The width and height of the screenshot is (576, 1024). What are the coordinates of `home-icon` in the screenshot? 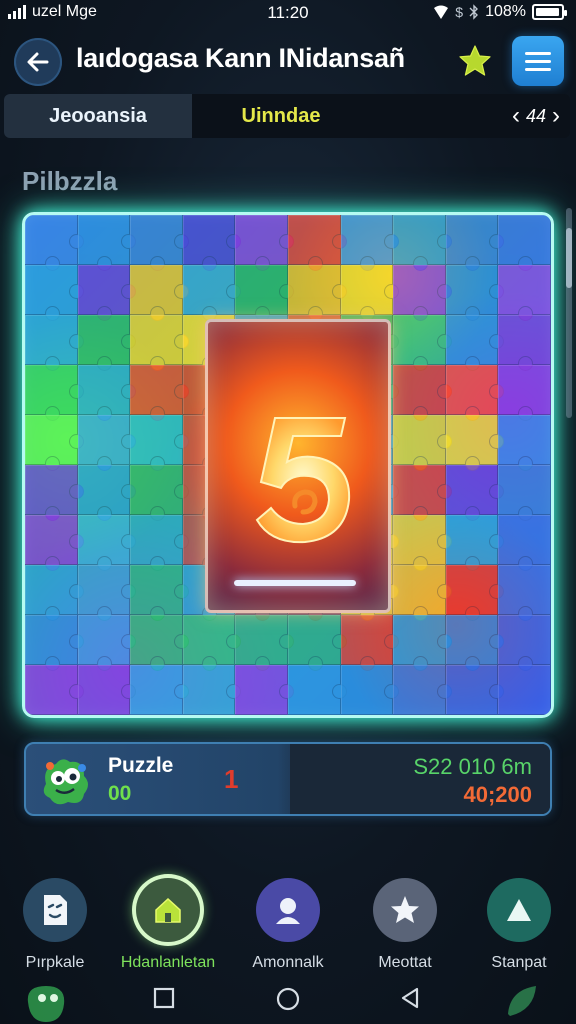 It's located at (288, 1000).